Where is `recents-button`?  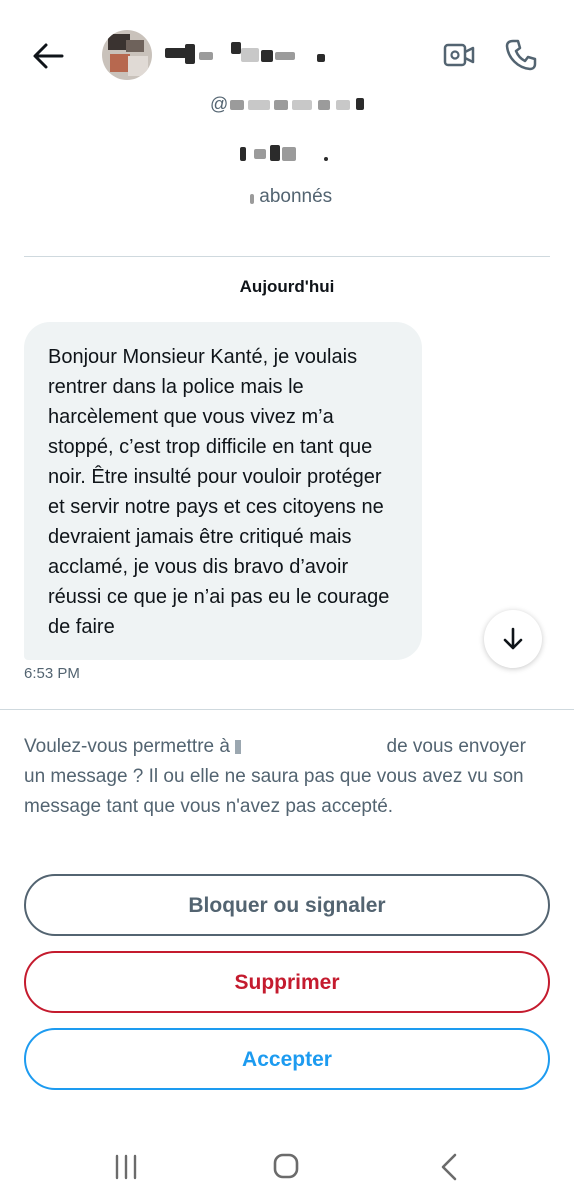
recents-button is located at coordinates (126, 1167).